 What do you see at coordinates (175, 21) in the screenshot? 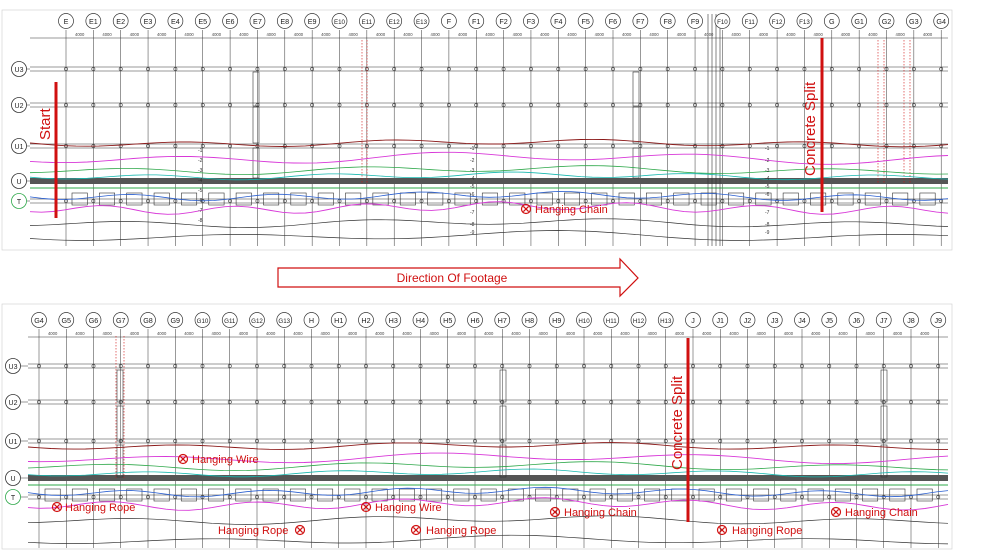
I see `column-label: E4` at bounding box center [175, 21].